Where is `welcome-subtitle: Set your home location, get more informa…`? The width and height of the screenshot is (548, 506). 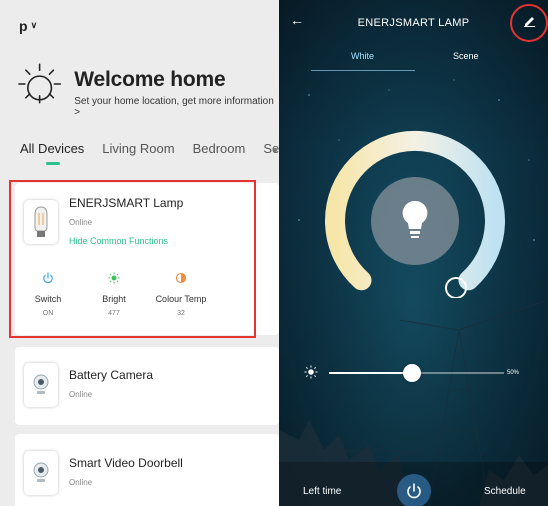
welcome-subtitle: Set your home location, get more informa… is located at coordinates (176, 107).